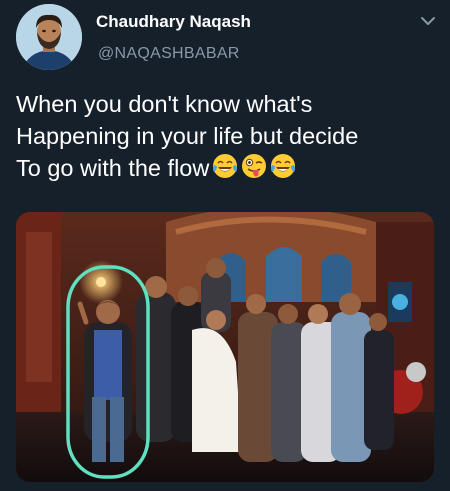  Describe the element at coordinates (49, 37) in the screenshot. I see `avatar` at that location.